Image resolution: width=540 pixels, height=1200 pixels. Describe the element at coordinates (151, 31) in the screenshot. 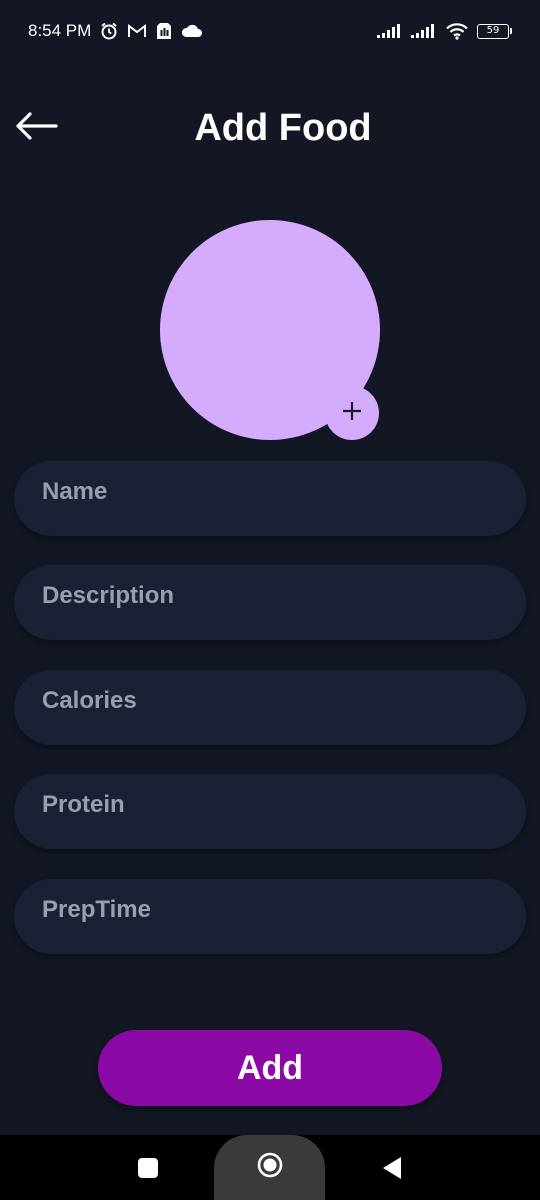

I see `status-icons-left` at that location.